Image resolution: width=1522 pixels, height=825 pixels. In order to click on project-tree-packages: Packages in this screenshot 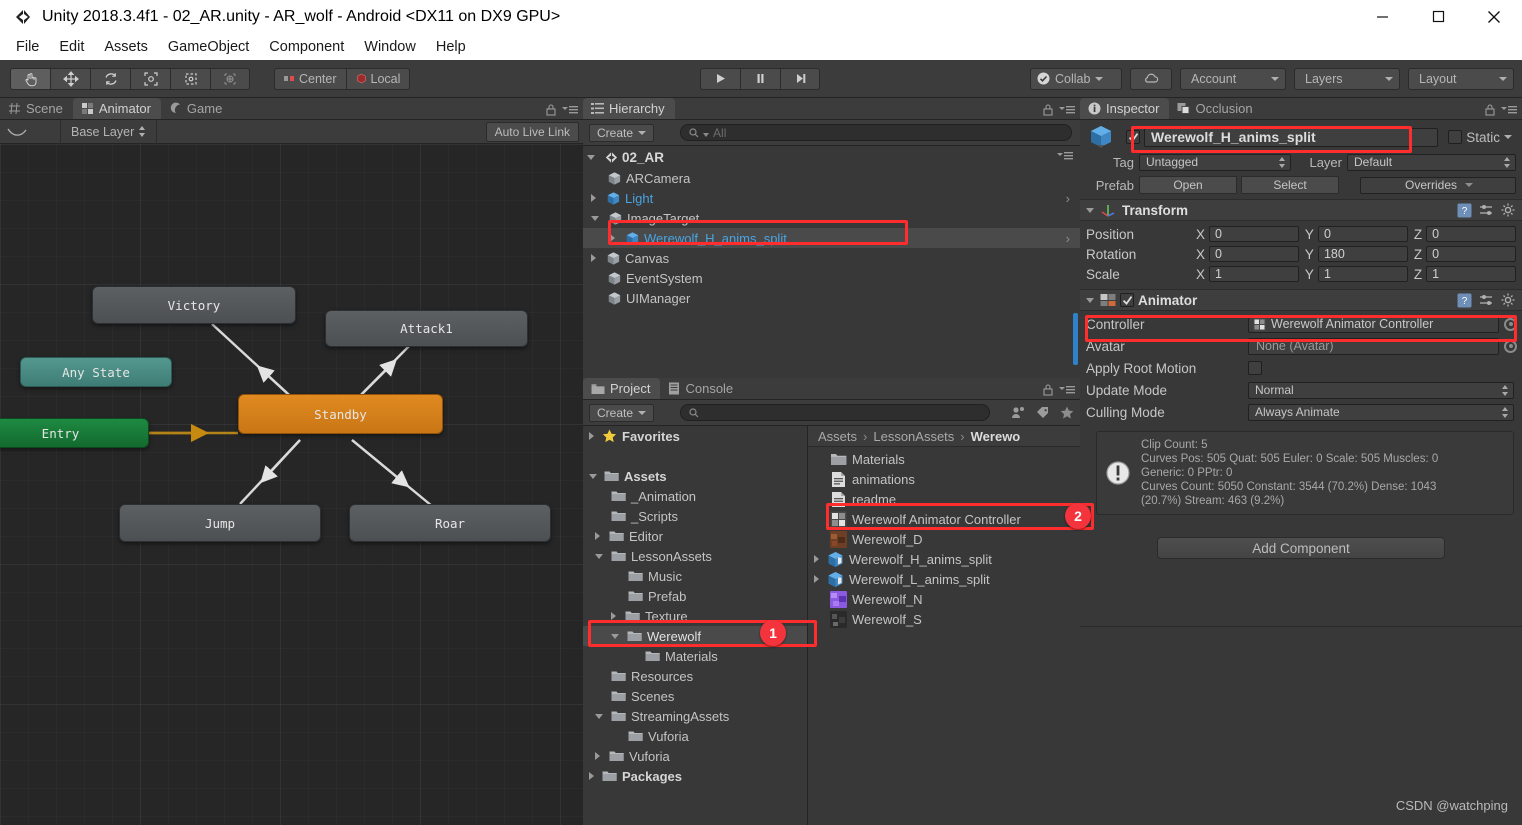, I will do `click(695, 776)`.